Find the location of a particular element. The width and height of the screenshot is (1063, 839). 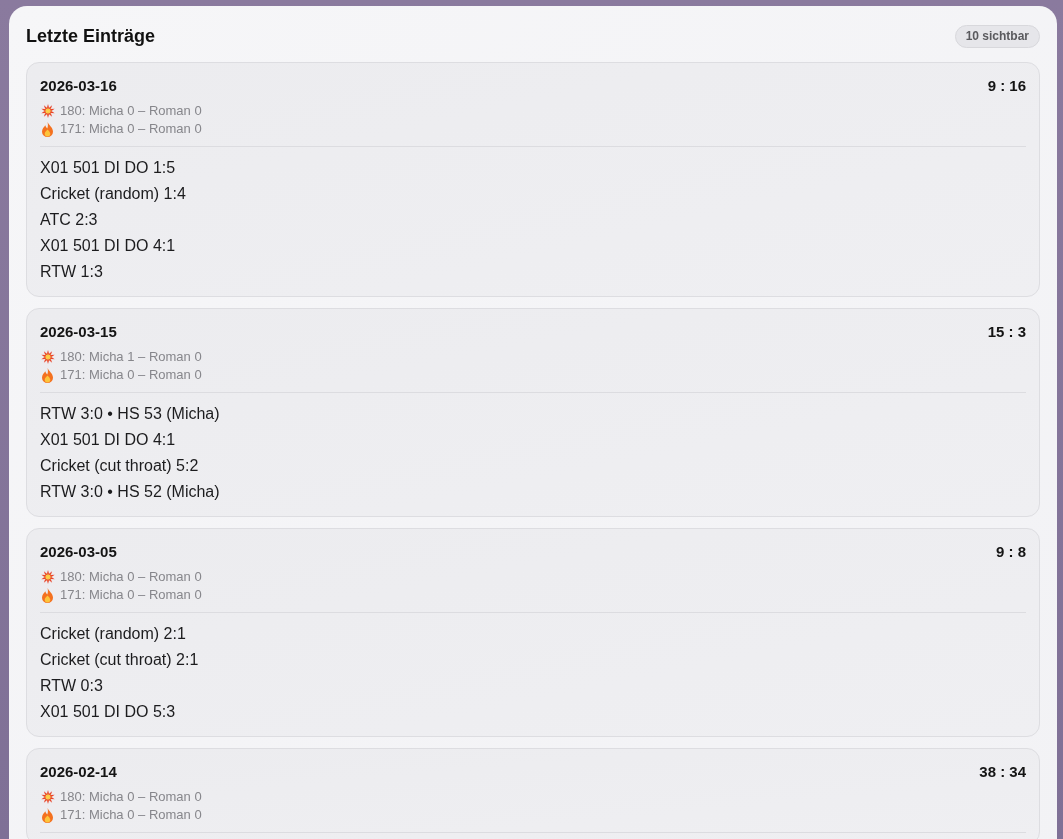

game-result: X01 501 DI DO 1:5 is located at coordinates (108, 168).